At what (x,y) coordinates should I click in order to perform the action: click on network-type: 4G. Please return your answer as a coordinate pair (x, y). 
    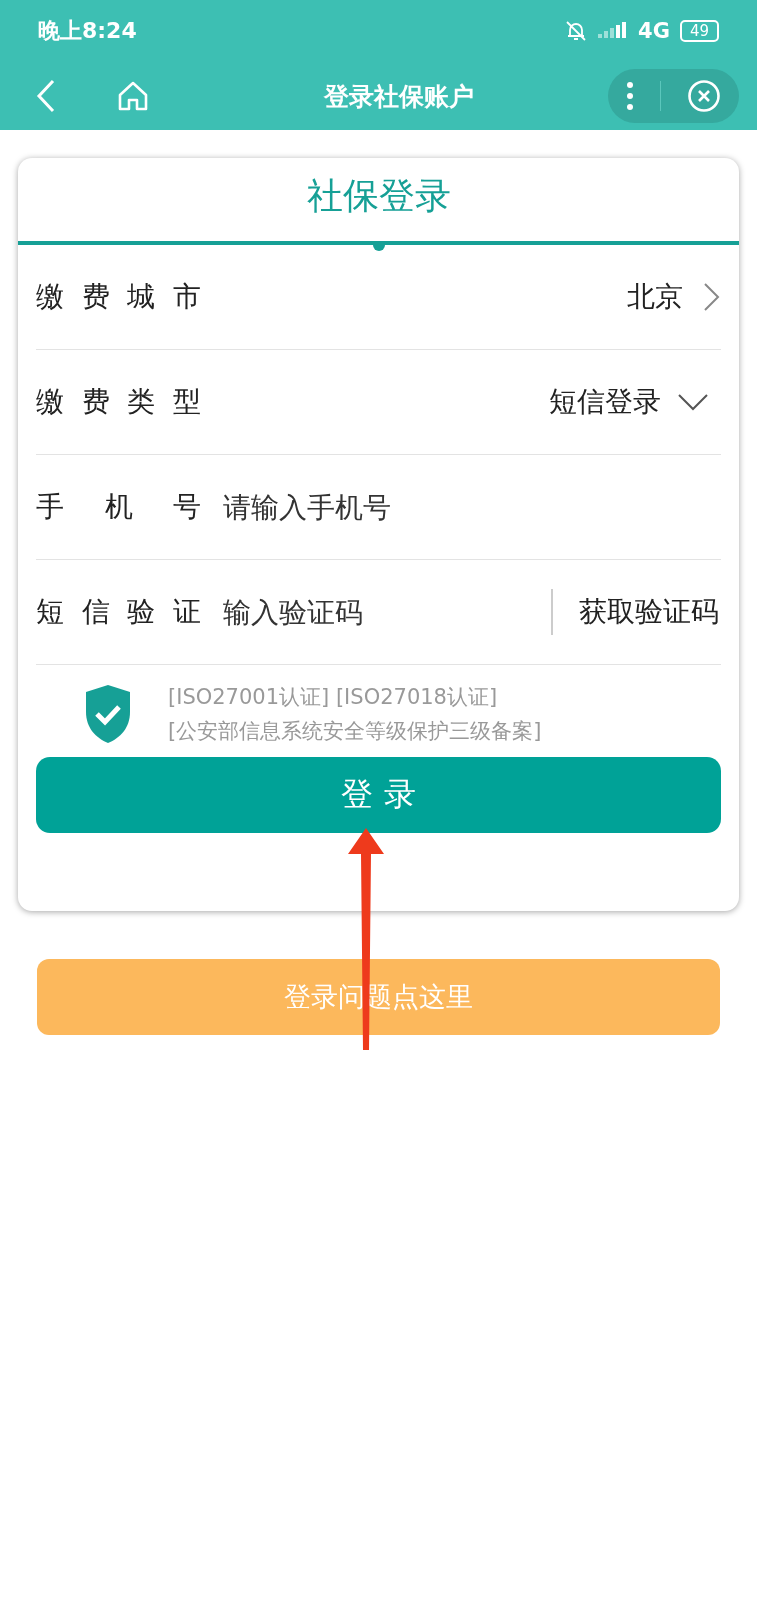
    Looking at the image, I should click on (654, 31).